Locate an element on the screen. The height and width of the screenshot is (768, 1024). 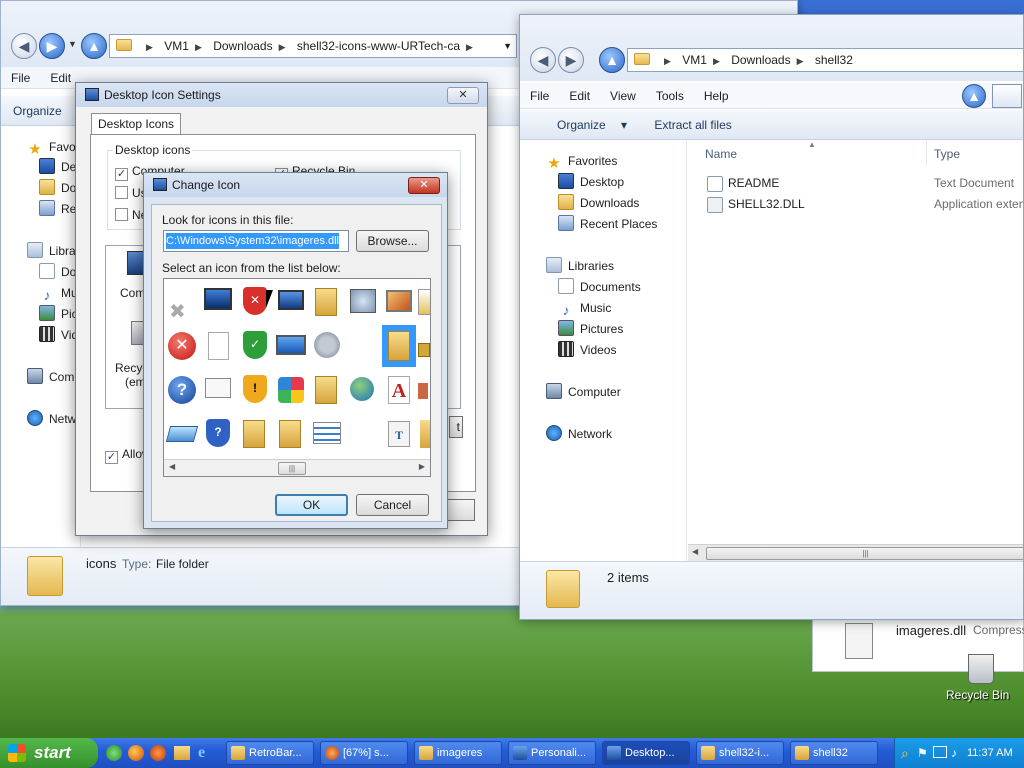
partial-icon is located at coordinates (423, 390).